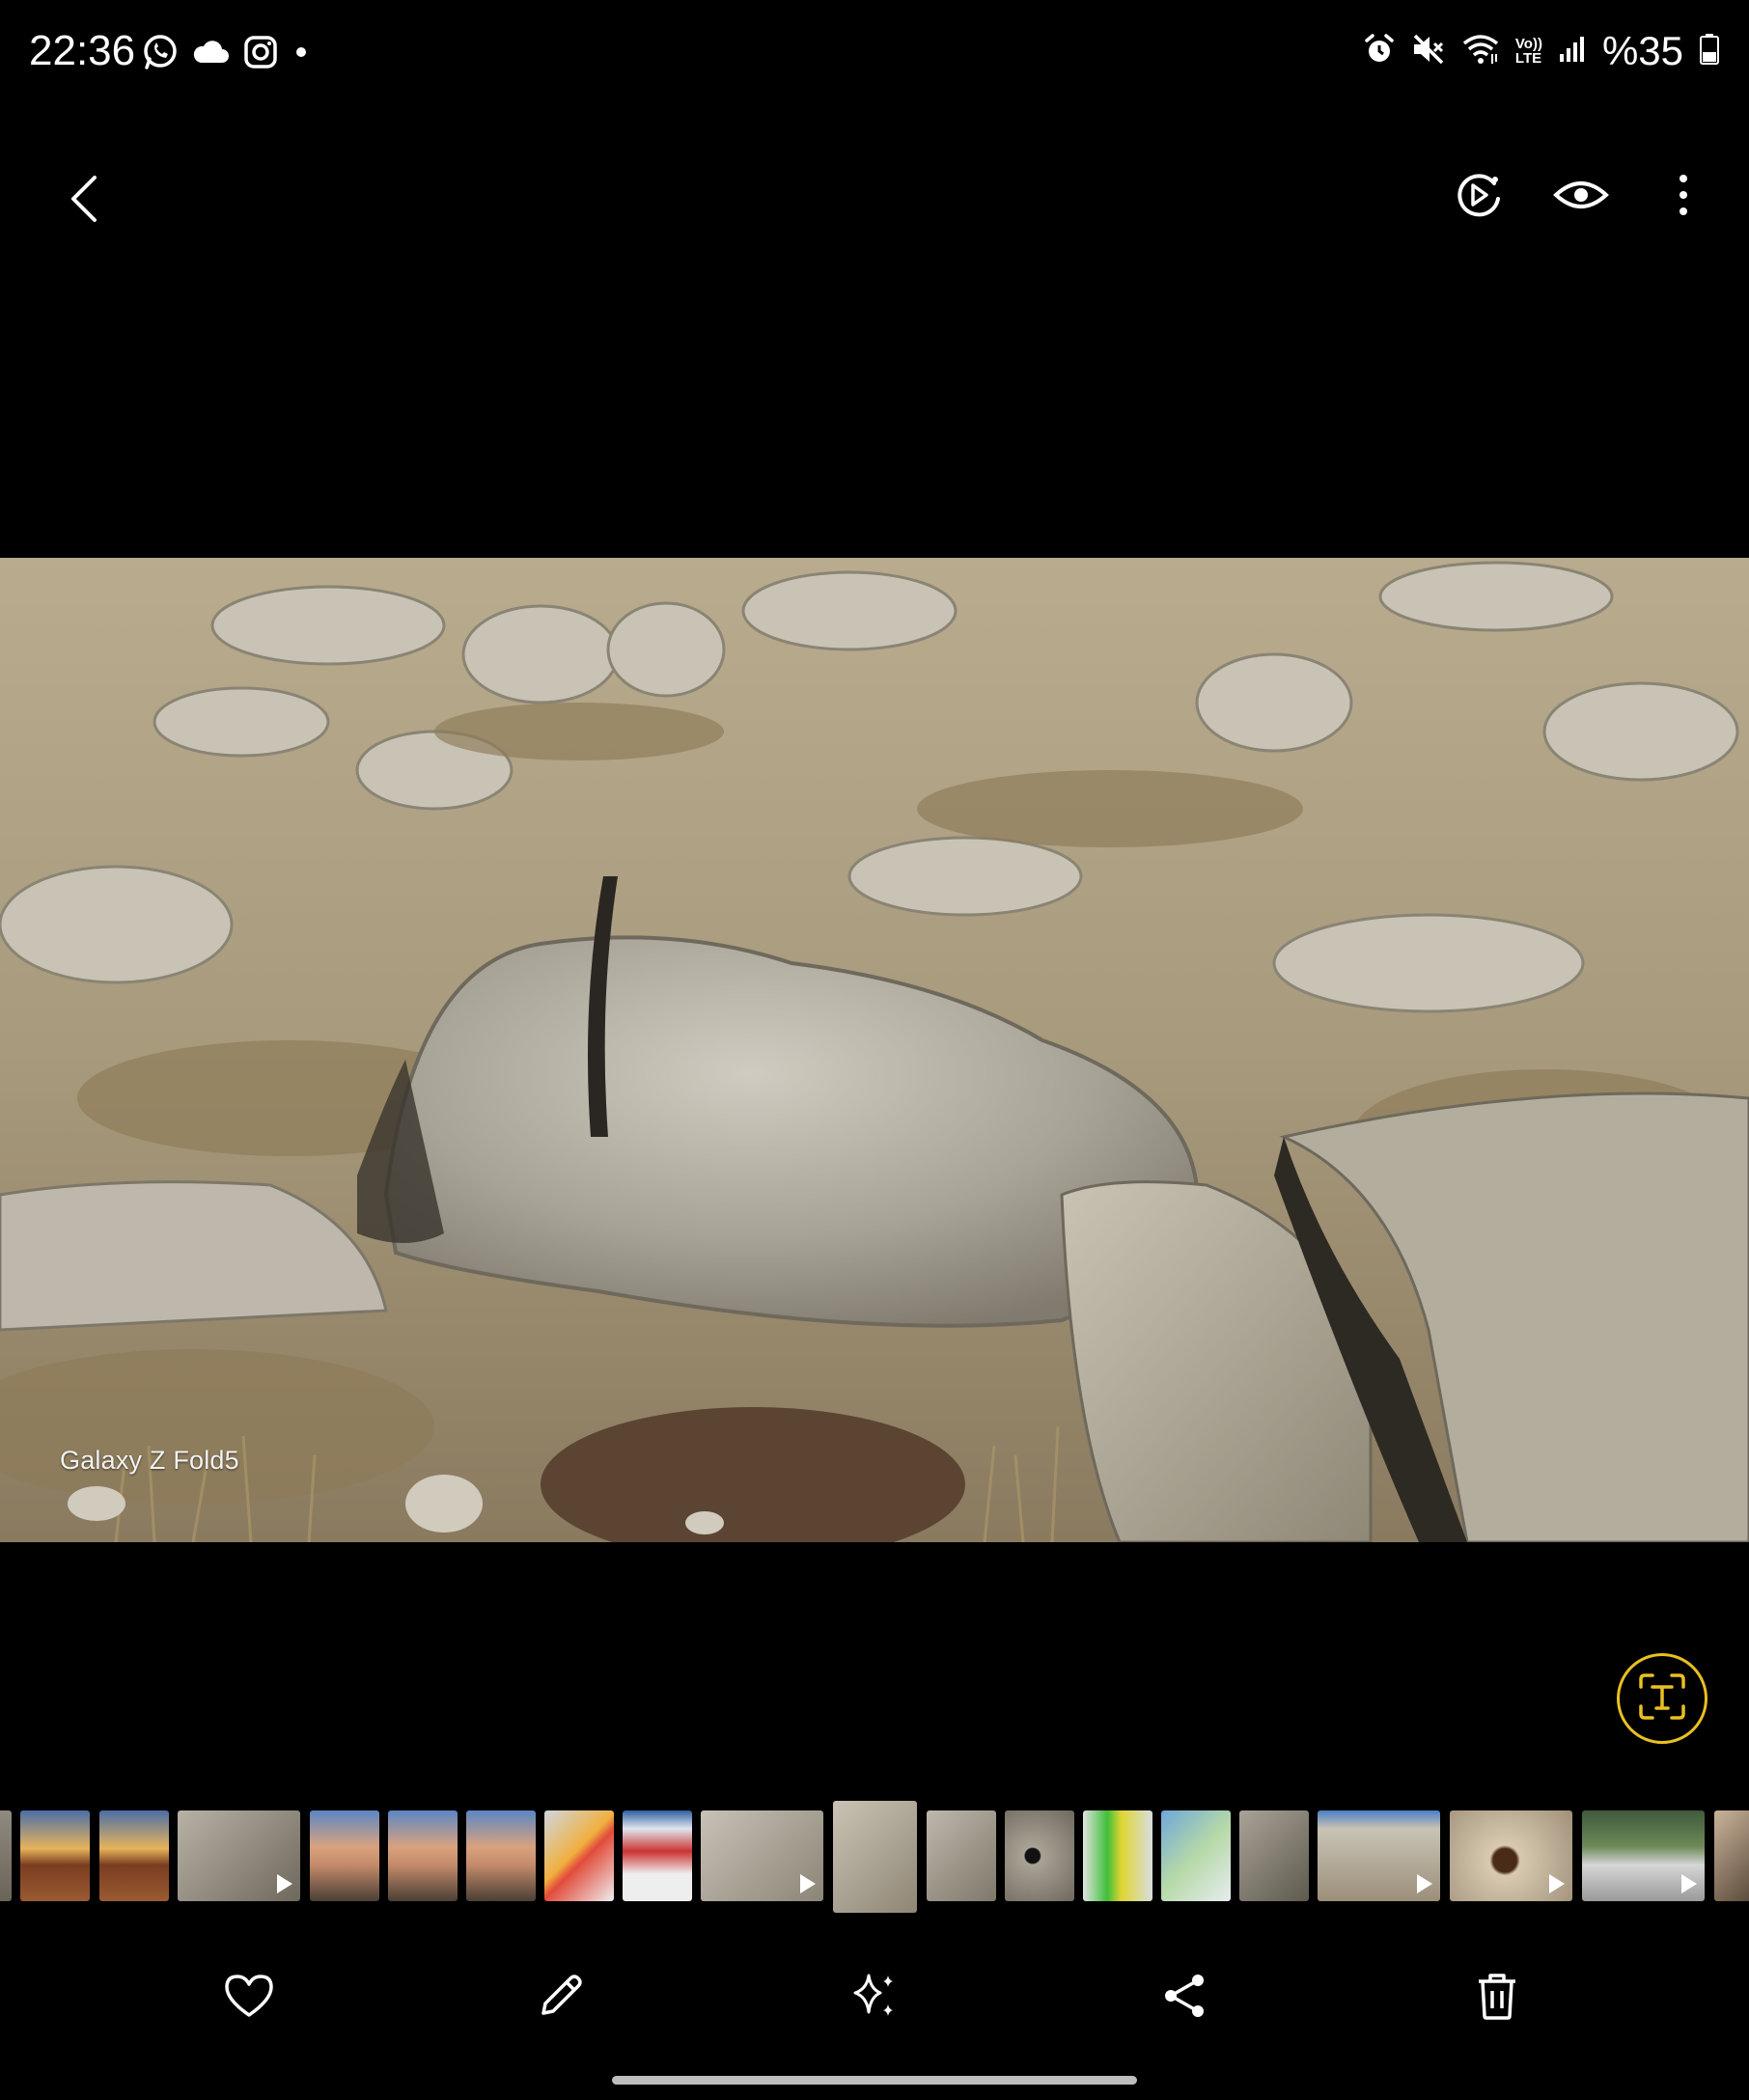 The width and height of the screenshot is (1749, 2100). I want to click on dot-icon, so click(301, 54).